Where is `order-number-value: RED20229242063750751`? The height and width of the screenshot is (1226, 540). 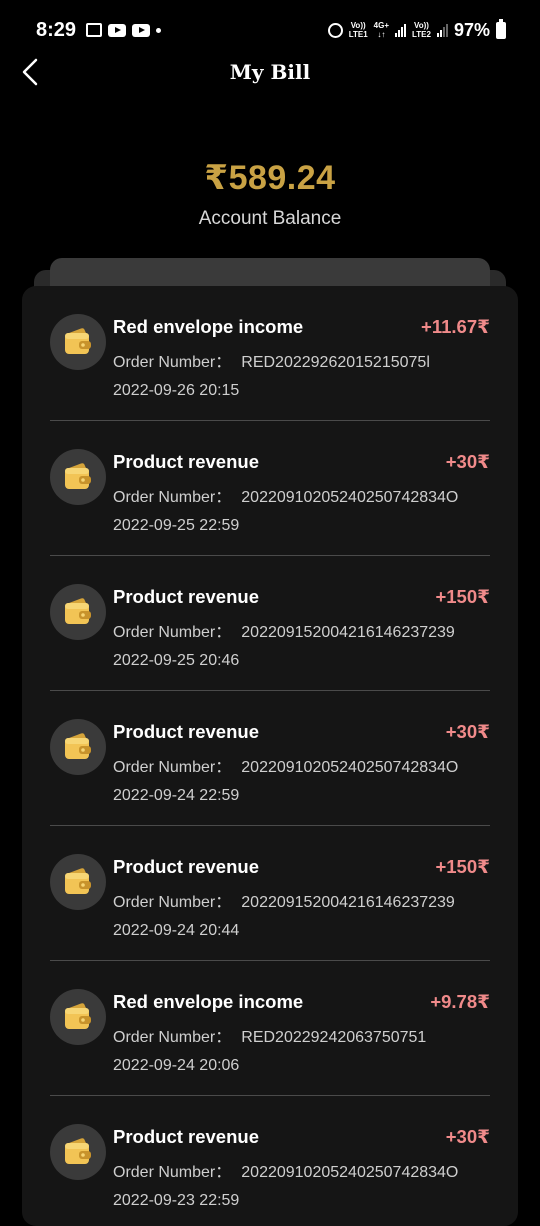 order-number-value: RED20229242063750751 is located at coordinates (334, 1037).